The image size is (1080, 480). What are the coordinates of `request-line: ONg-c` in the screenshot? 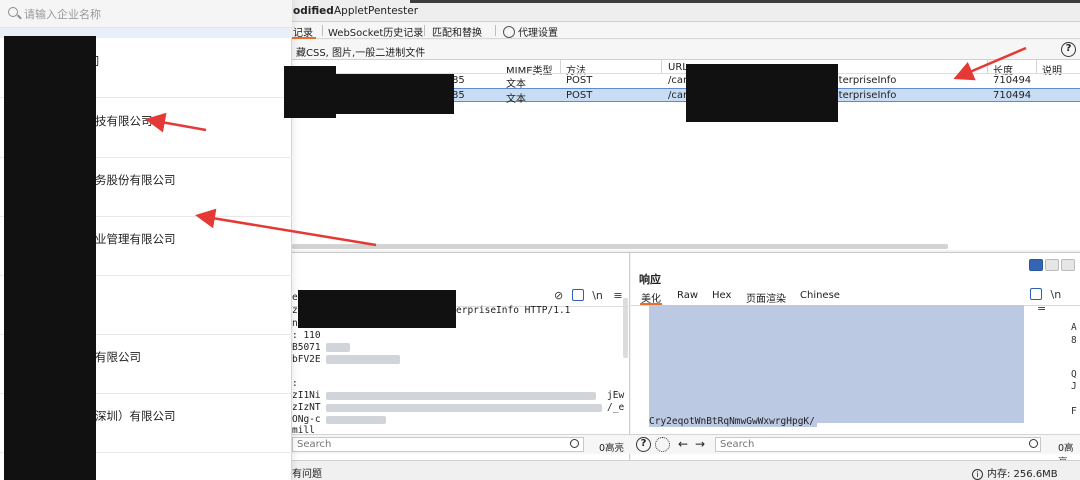 It's located at (306, 419).